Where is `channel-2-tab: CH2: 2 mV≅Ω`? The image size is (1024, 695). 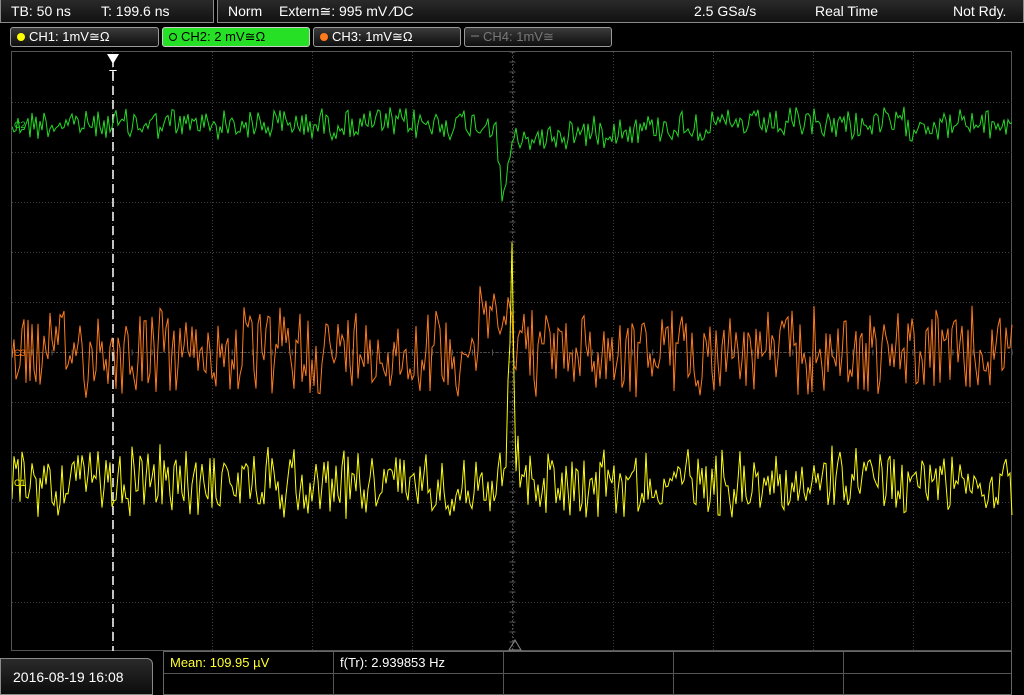
channel-2-tab: CH2: 2 mV≅Ω is located at coordinates (236, 37).